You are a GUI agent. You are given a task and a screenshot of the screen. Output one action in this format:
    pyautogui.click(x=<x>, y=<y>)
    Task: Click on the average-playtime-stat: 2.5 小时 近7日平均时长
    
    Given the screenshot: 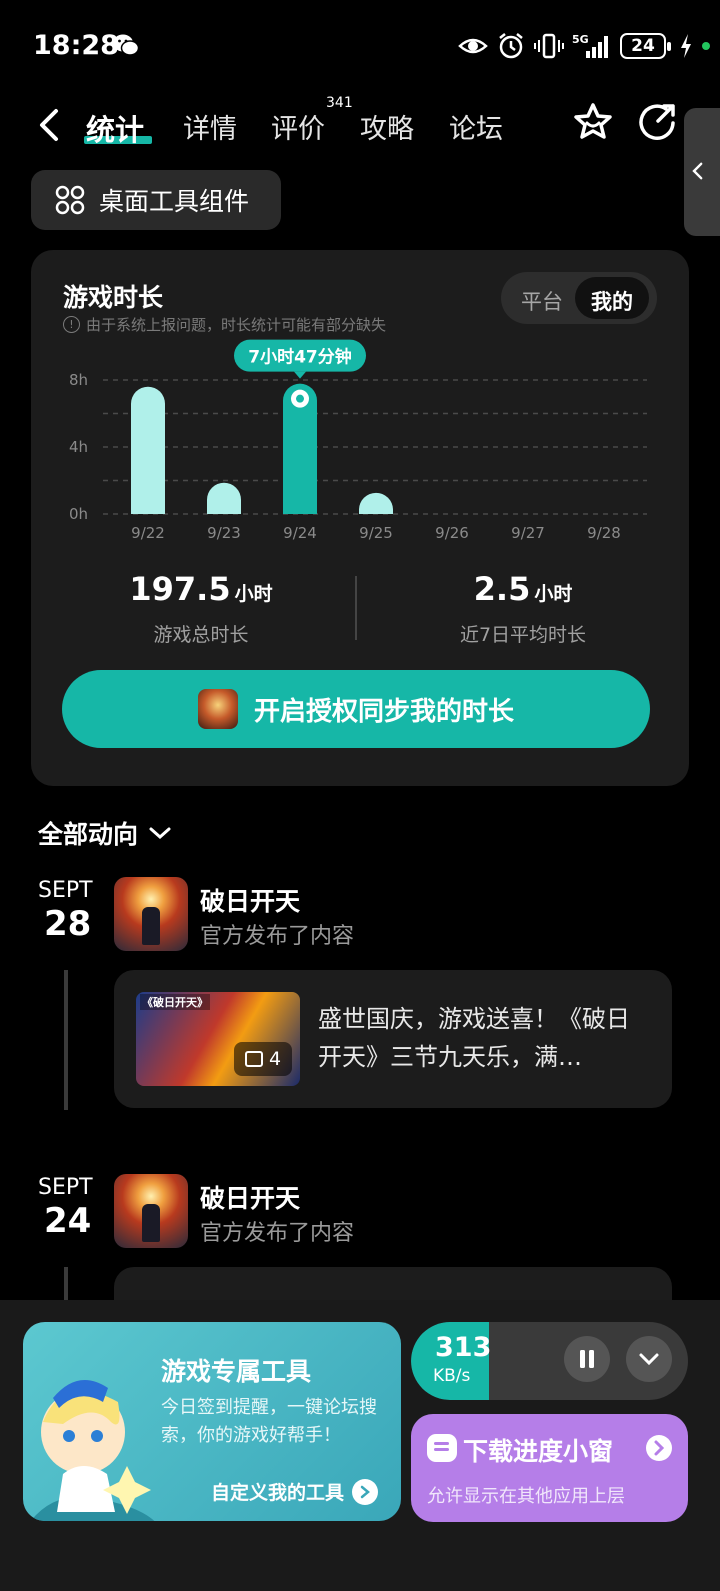 What is the action you would take?
    pyautogui.click(x=523, y=608)
    